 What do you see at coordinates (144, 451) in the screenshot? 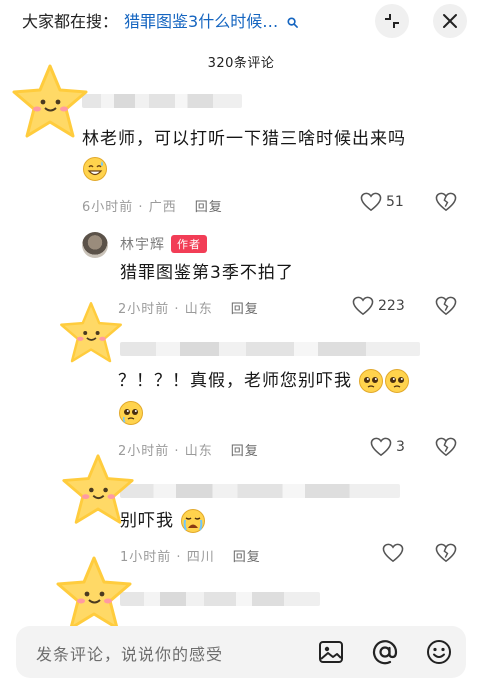
I see `comment-time: 2小时前` at bounding box center [144, 451].